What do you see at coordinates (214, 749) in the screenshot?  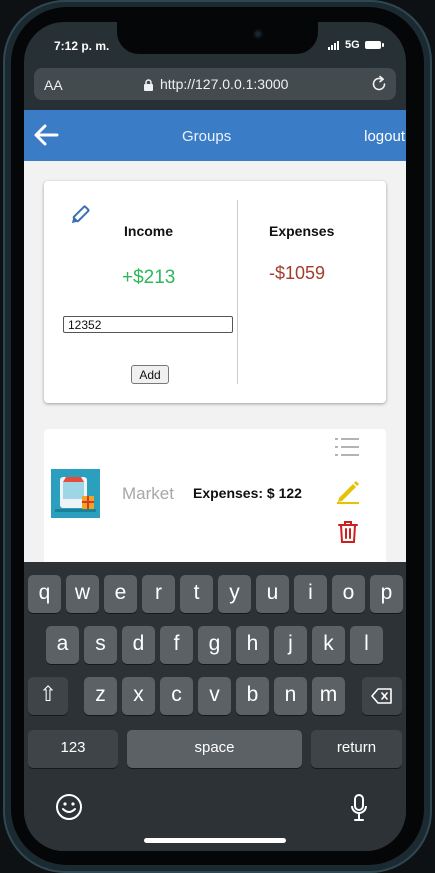 I see `space-key: space` at bounding box center [214, 749].